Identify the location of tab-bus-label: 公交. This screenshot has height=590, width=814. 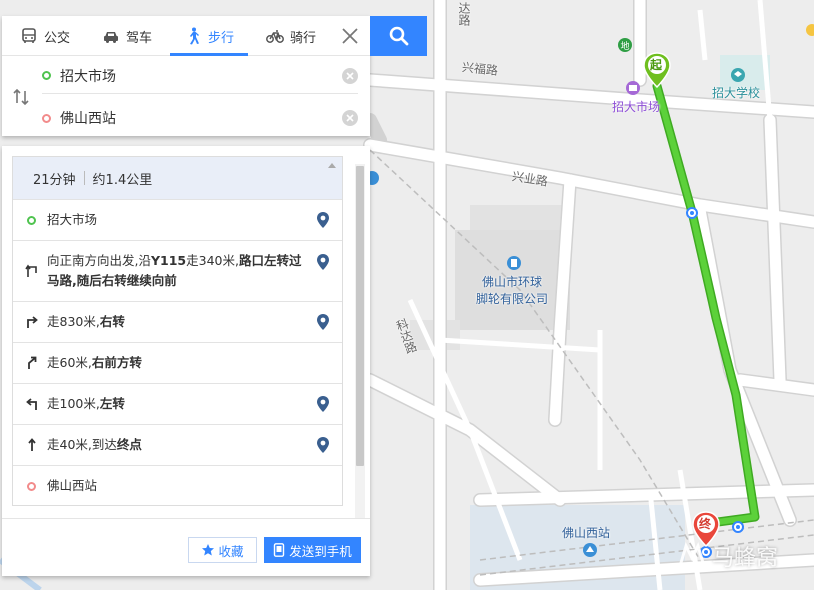
(57, 38).